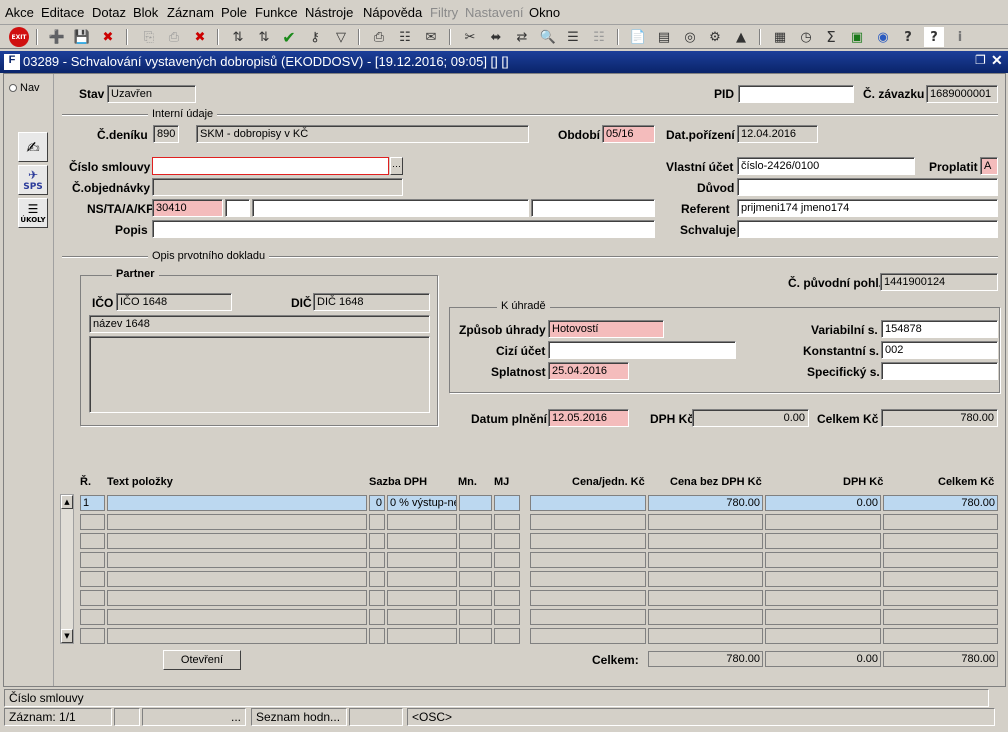 Image resolution: width=1008 pixels, height=732 pixels. Describe the element at coordinates (939, 371) in the screenshot. I see `spec-field` at that location.